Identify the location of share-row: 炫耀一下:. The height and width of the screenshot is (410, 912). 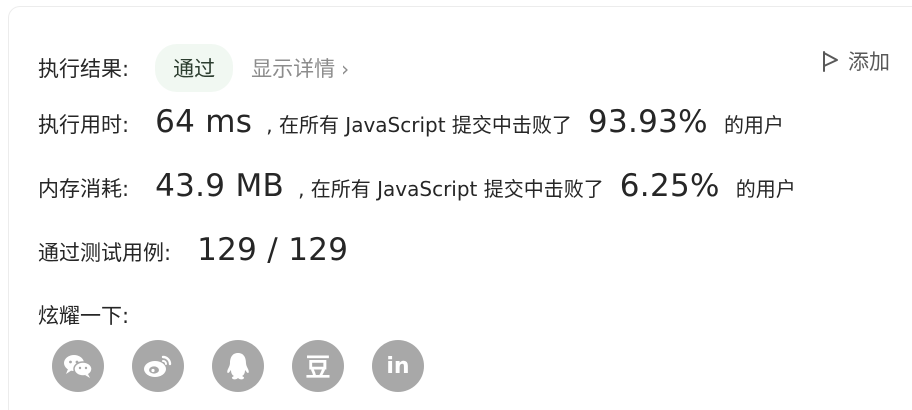
(83, 315).